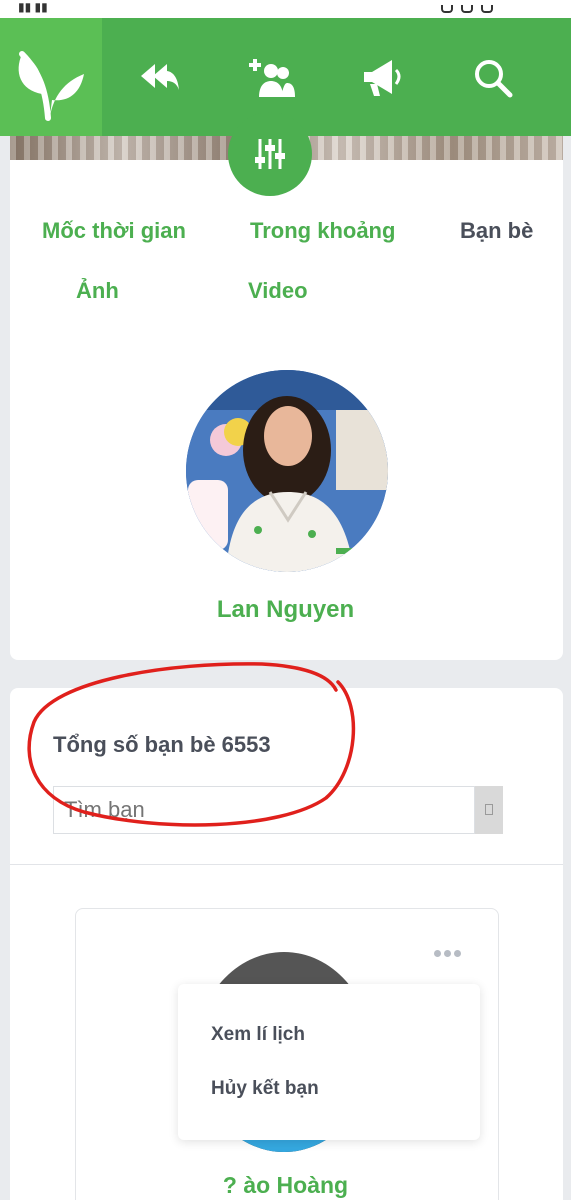 The width and height of the screenshot is (571, 1200). I want to click on status-bar: ▮▮ ▮▮, so click(285, 9).